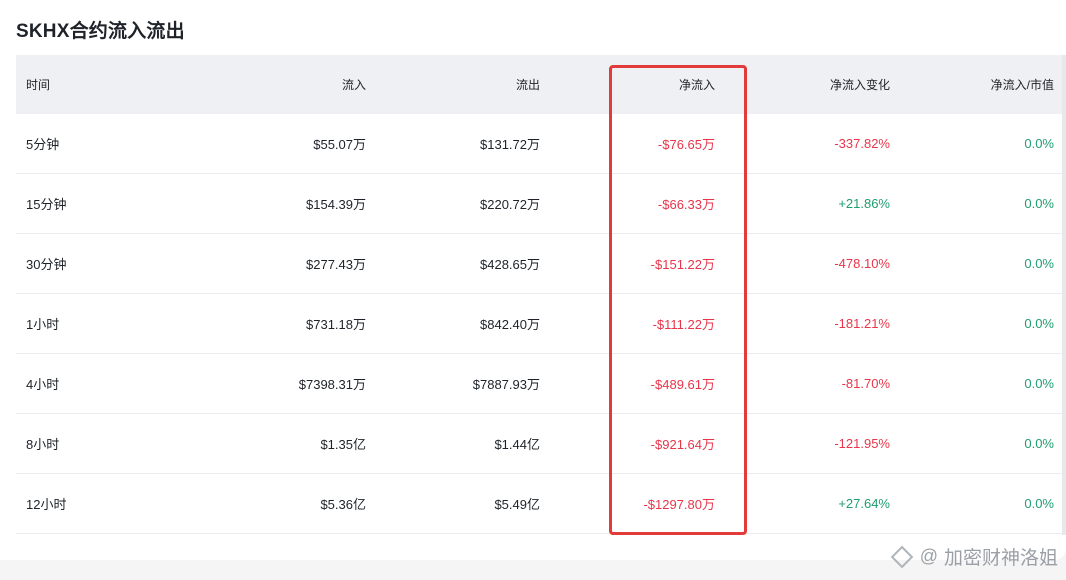  Describe the element at coordinates (682, 444) in the screenshot. I see `cell-net-inflow: -$921.64万` at that location.